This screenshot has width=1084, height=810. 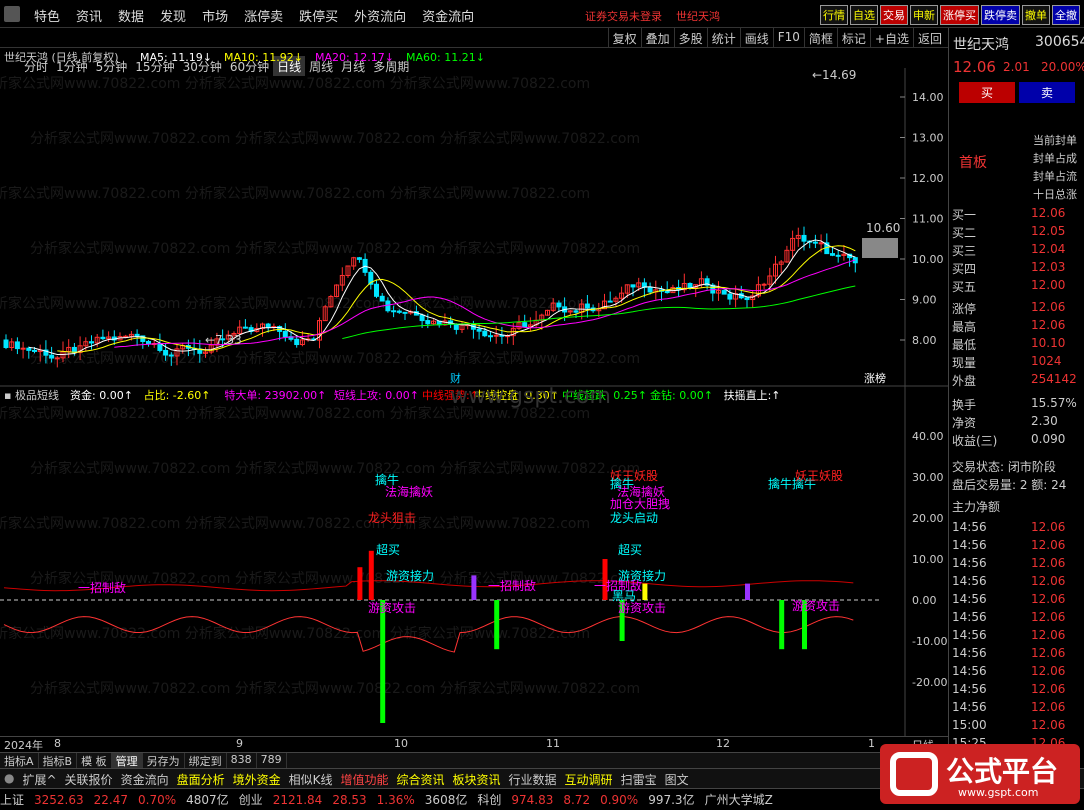 I want to click on stock-code: 300654, so click(x=1059, y=42).